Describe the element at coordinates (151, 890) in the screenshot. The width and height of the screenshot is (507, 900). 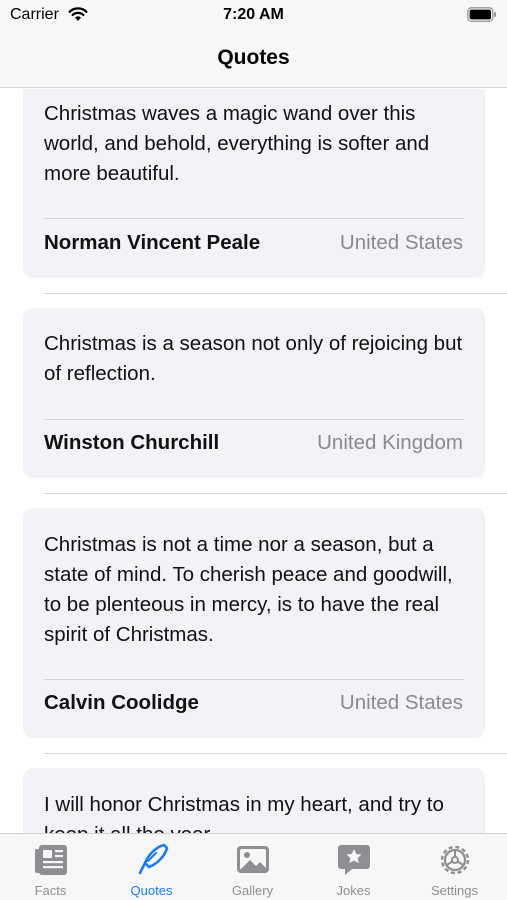
I see `tab-label: Quotes` at that location.